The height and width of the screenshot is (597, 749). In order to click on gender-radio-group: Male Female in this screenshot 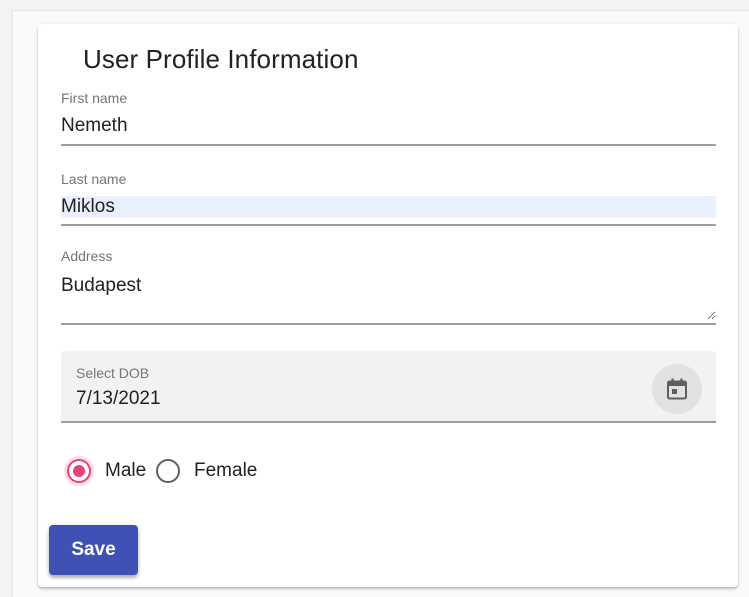, I will do `click(217, 471)`.